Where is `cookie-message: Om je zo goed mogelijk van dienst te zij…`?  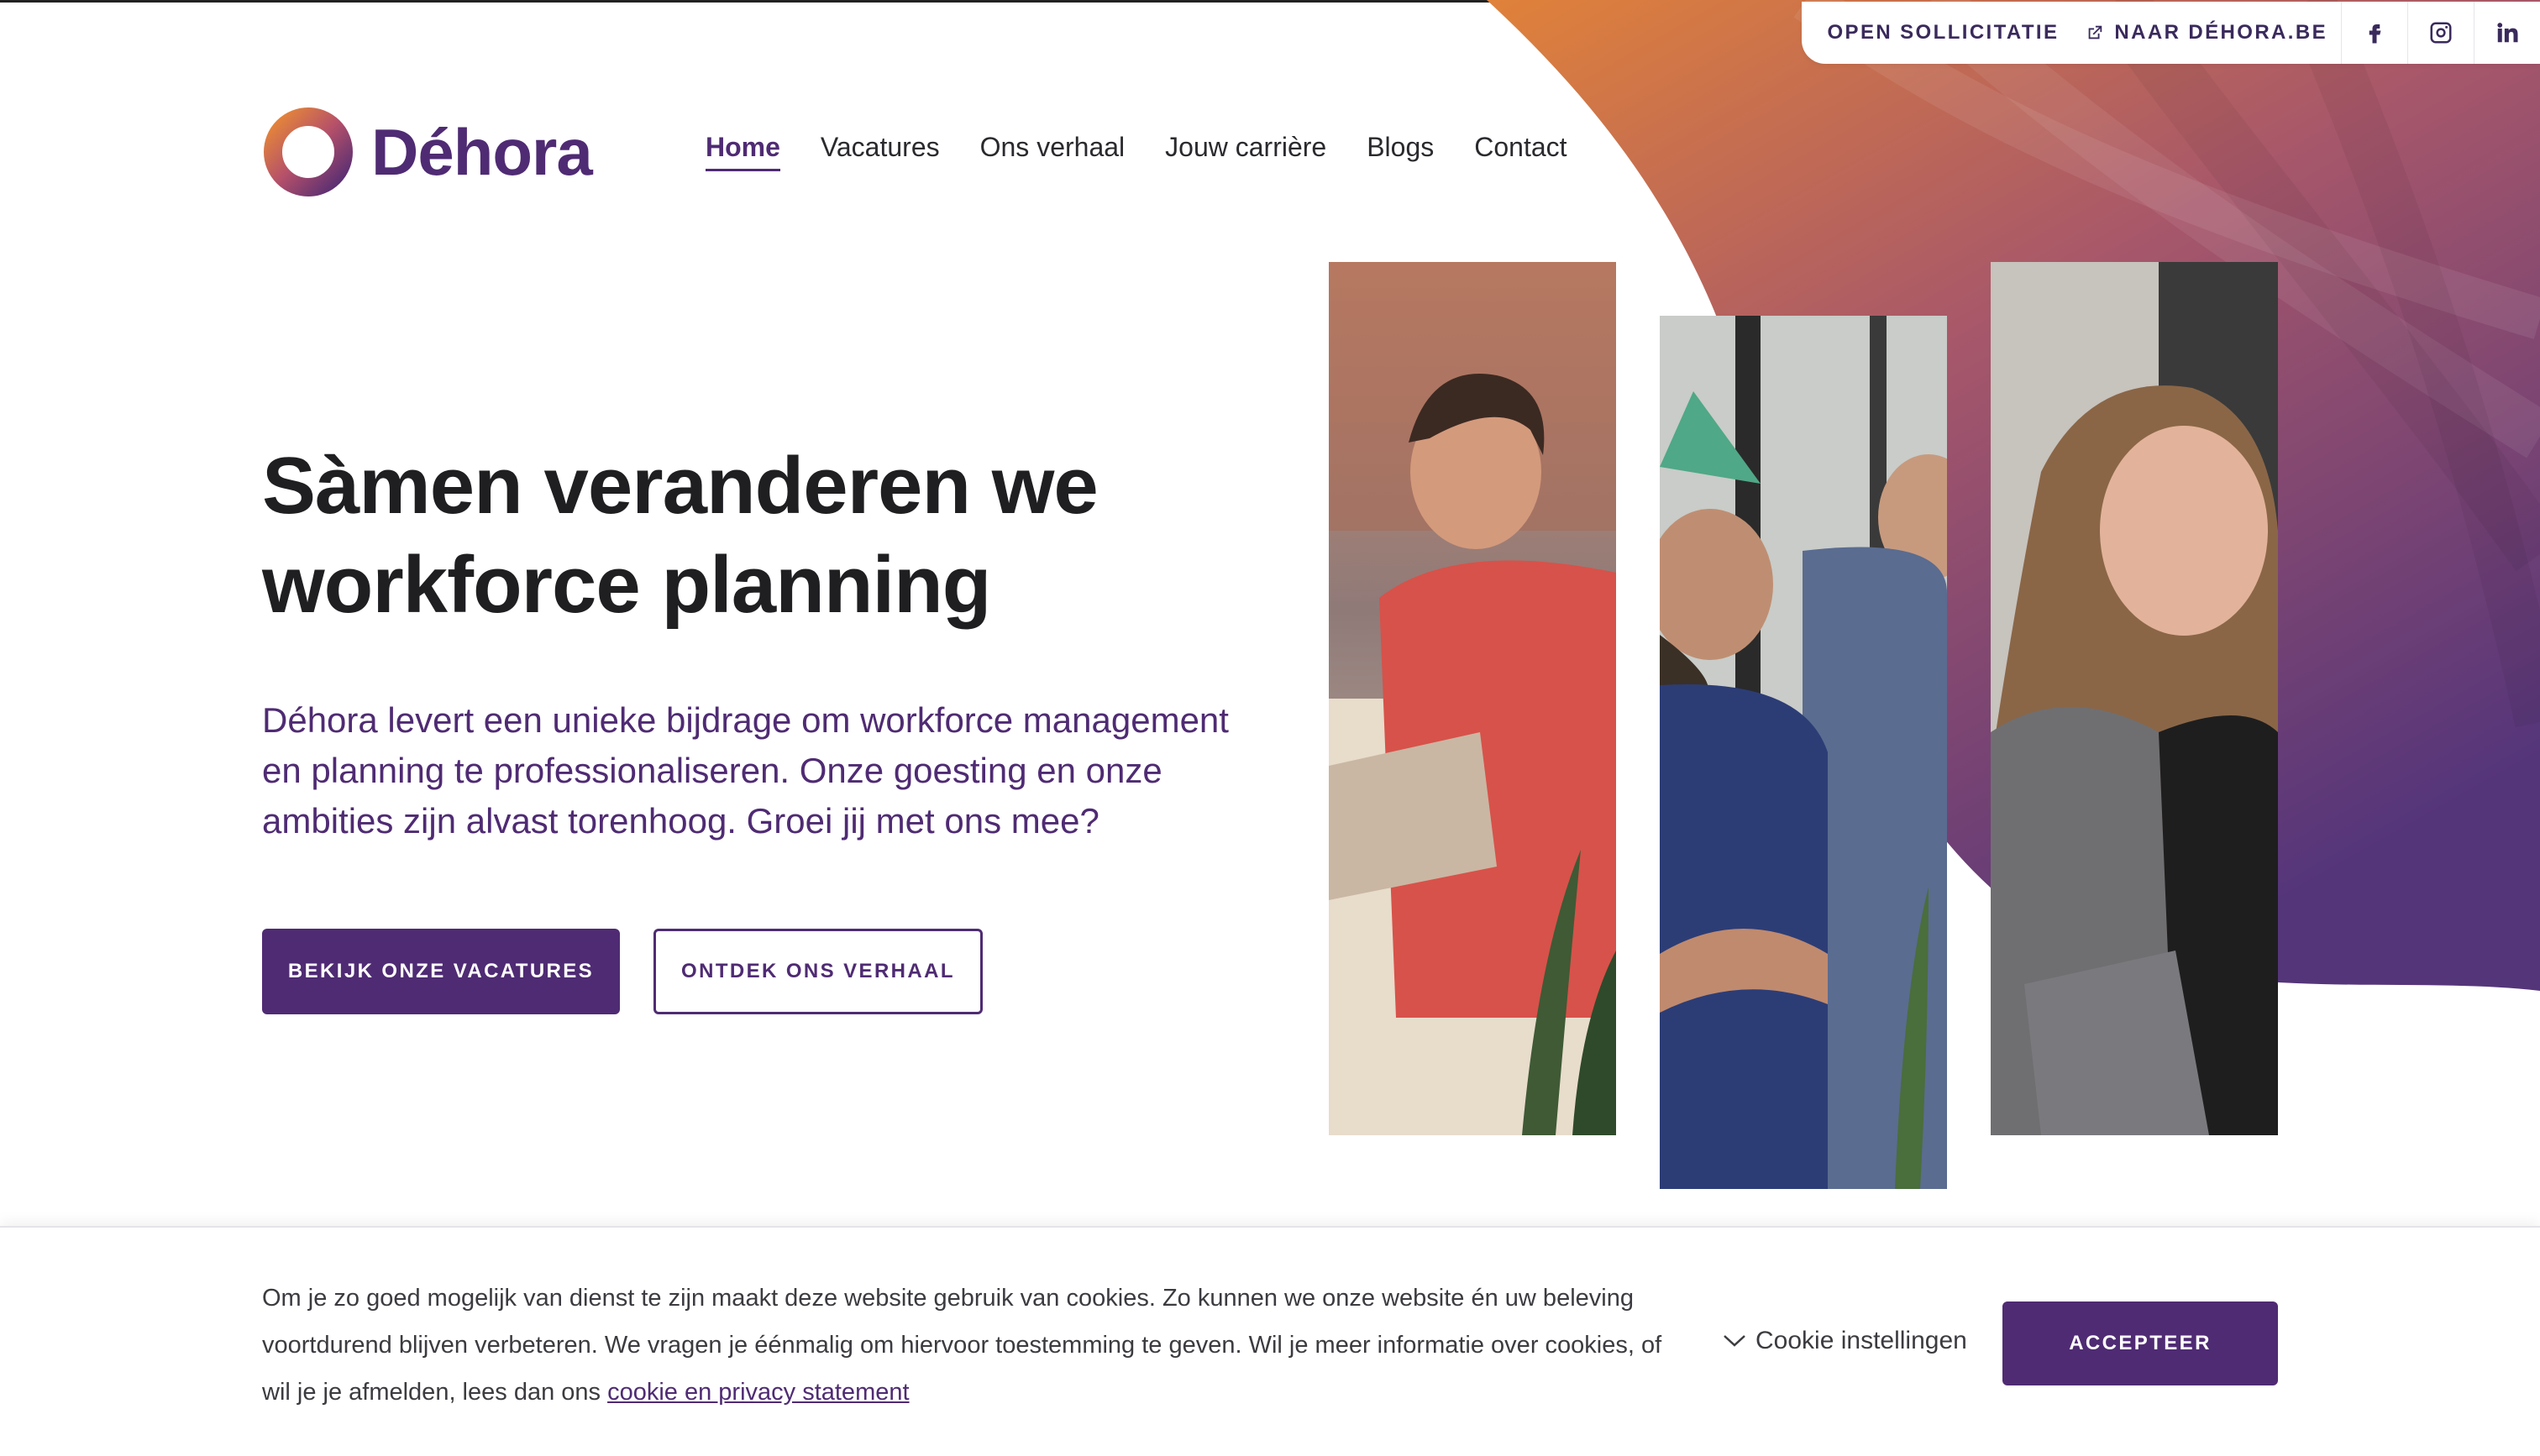 cookie-message: Om je zo goed mogelijk van dienst te zij… is located at coordinates (962, 1345).